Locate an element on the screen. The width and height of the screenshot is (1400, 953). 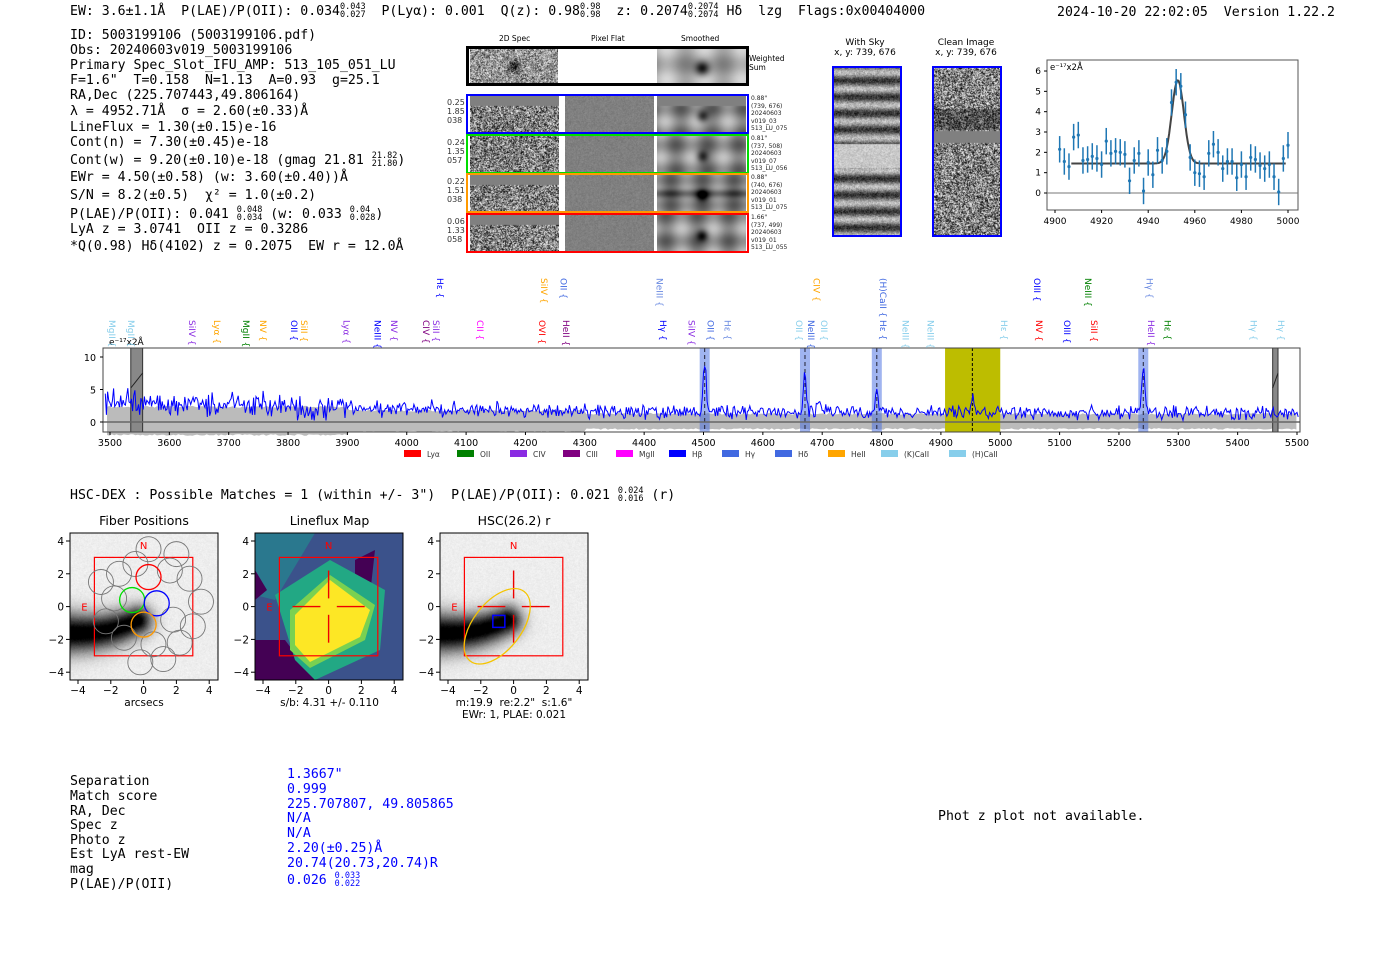
x-tick-label: 5400 is located at coordinates (1238, 443).